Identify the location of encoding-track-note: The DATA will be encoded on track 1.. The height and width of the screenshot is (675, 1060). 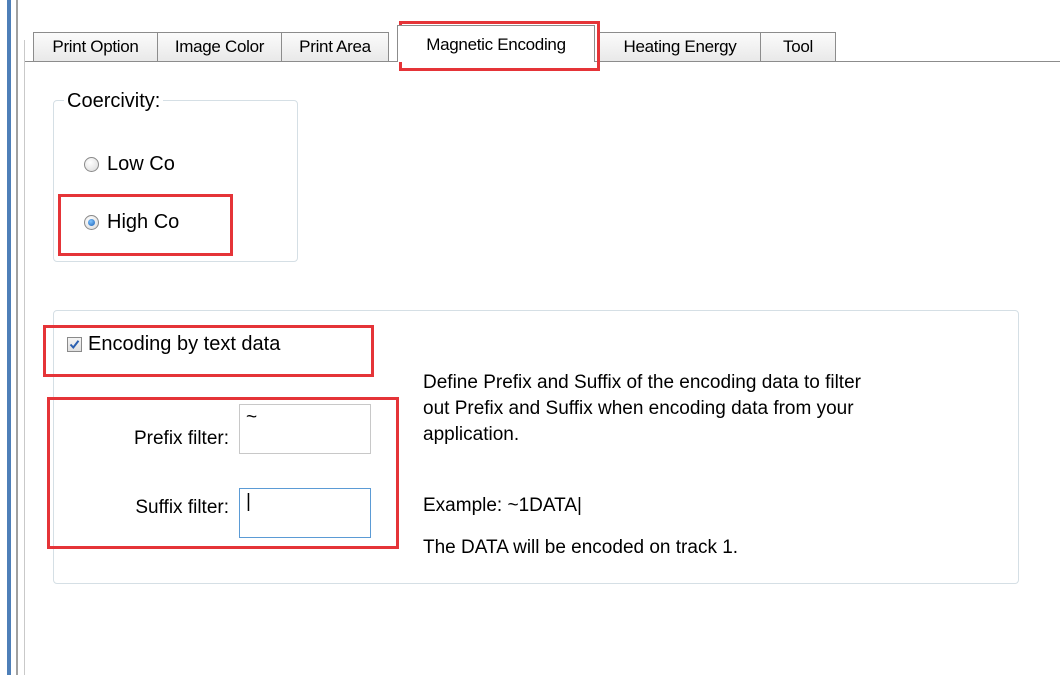
(581, 547).